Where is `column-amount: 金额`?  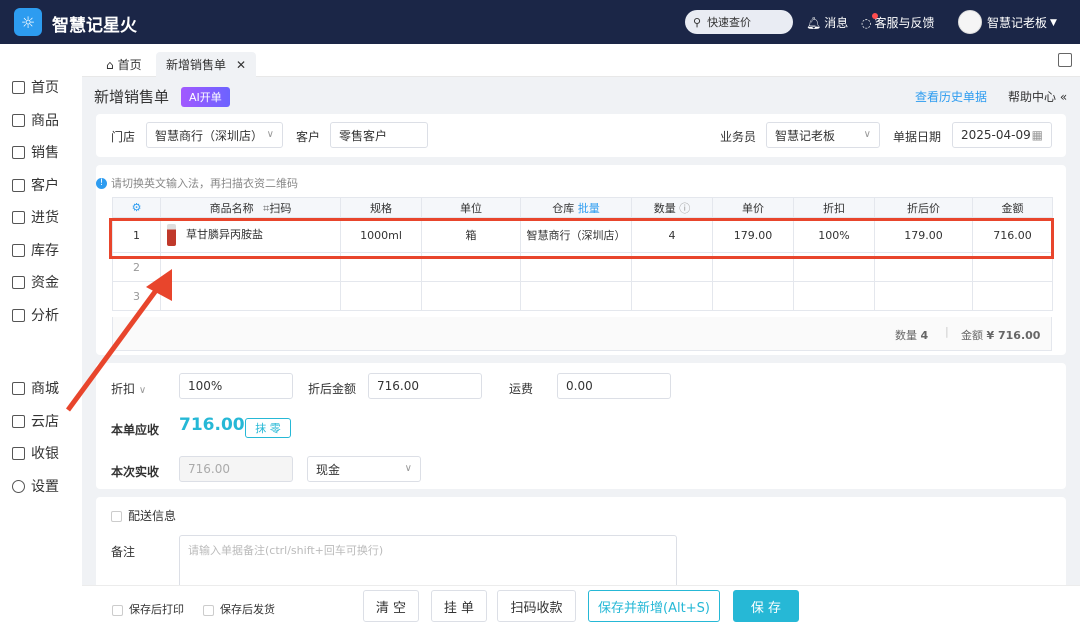 column-amount: 金额 is located at coordinates (1012, 207).